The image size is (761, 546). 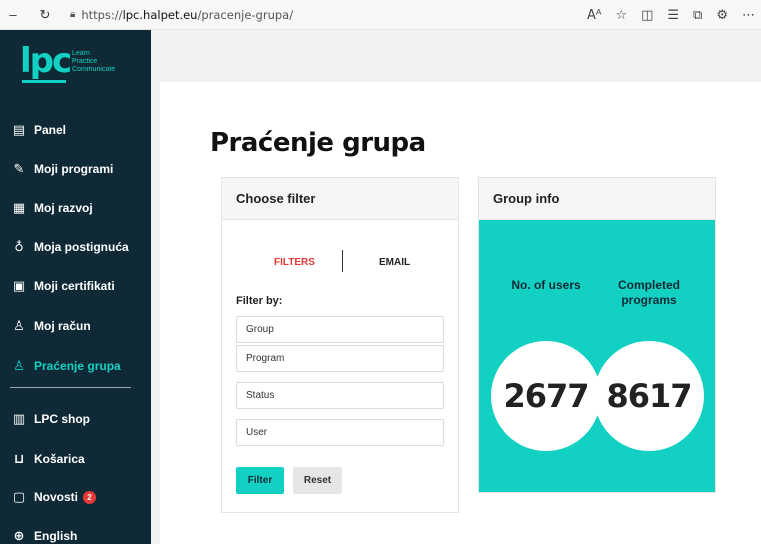 I want to click on page-title: Praćenje grupa, so click(x=318, y=143).